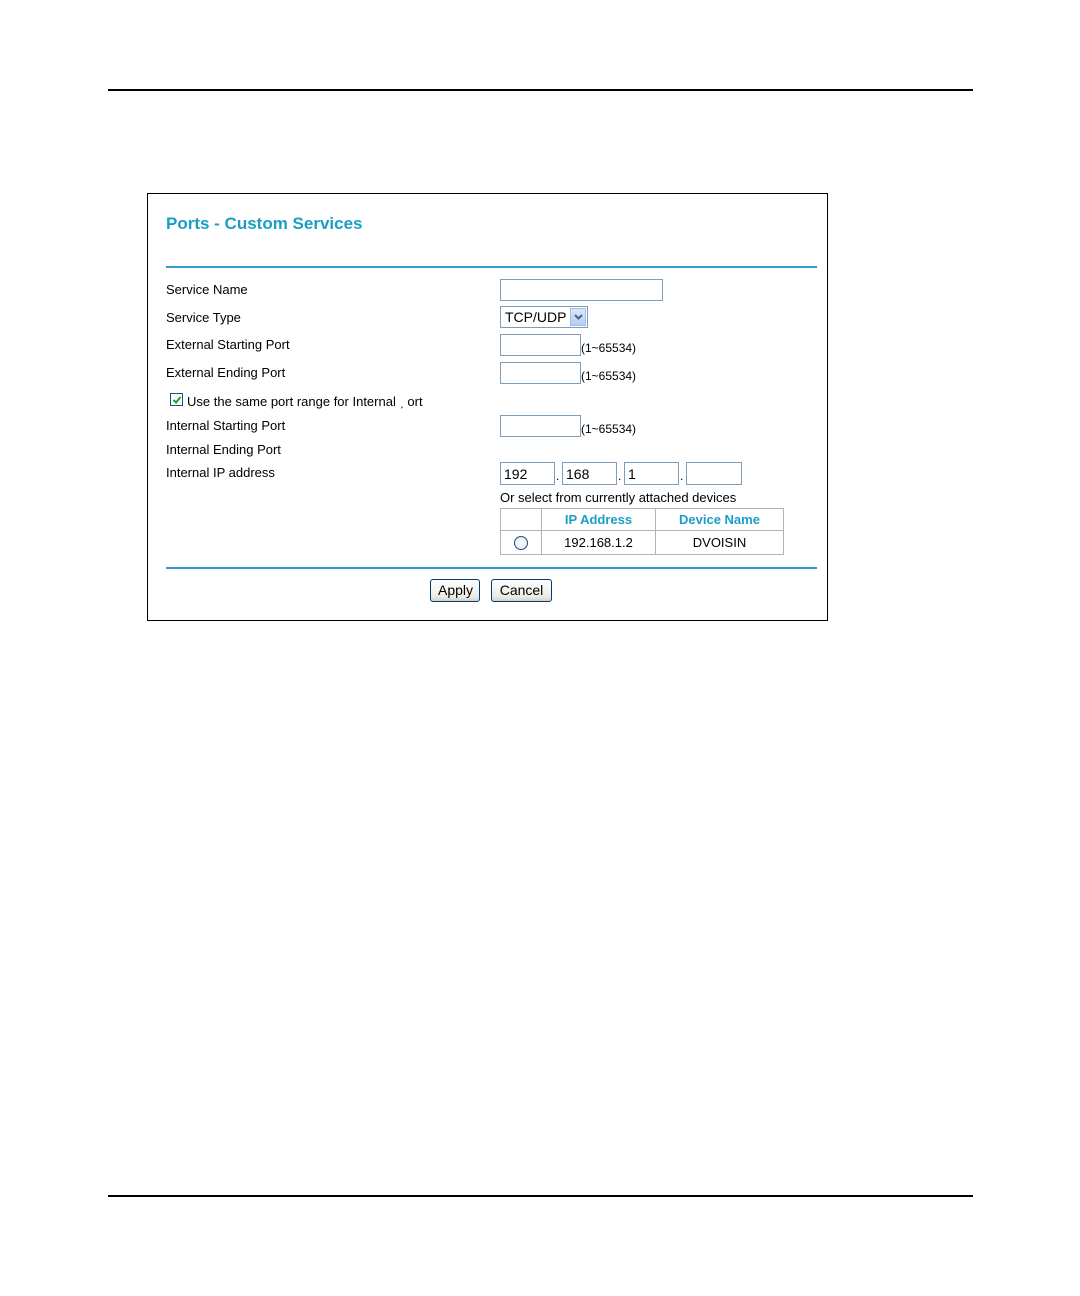  What do you see at coordinates (527, 473) in the screenshot?
I see `ip-octet-1-input` at bounding box center [527, 473].